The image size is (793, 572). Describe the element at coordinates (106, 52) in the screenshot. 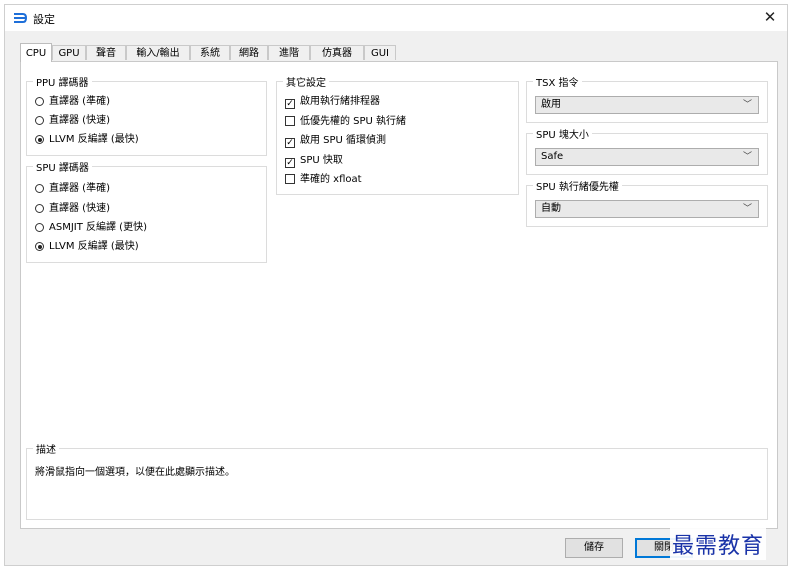

I see `tab-audio: 聲音` at that location.